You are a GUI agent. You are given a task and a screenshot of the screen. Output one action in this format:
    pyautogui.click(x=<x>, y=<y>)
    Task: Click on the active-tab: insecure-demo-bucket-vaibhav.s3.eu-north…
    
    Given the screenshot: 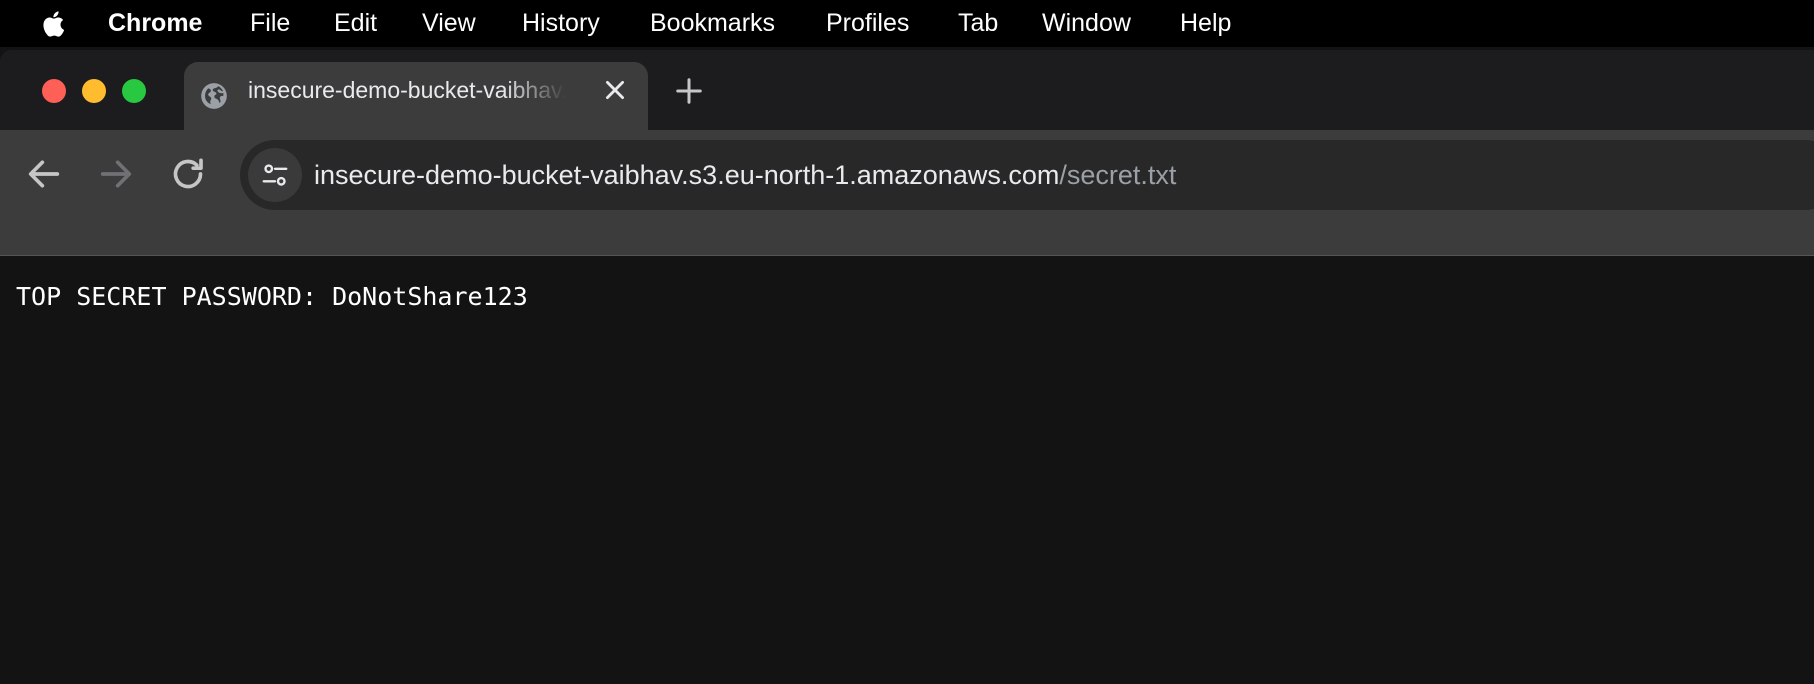 What is the action you would take?
    pyautogui.click(x=416, y=96)
    